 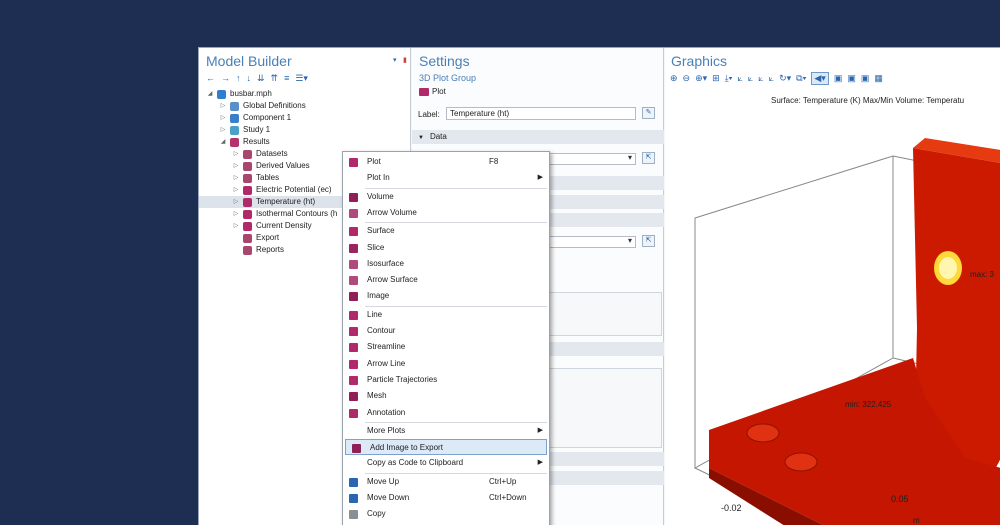 I want to click on collapse-icon: ⇈, so click(x=275, y=78).